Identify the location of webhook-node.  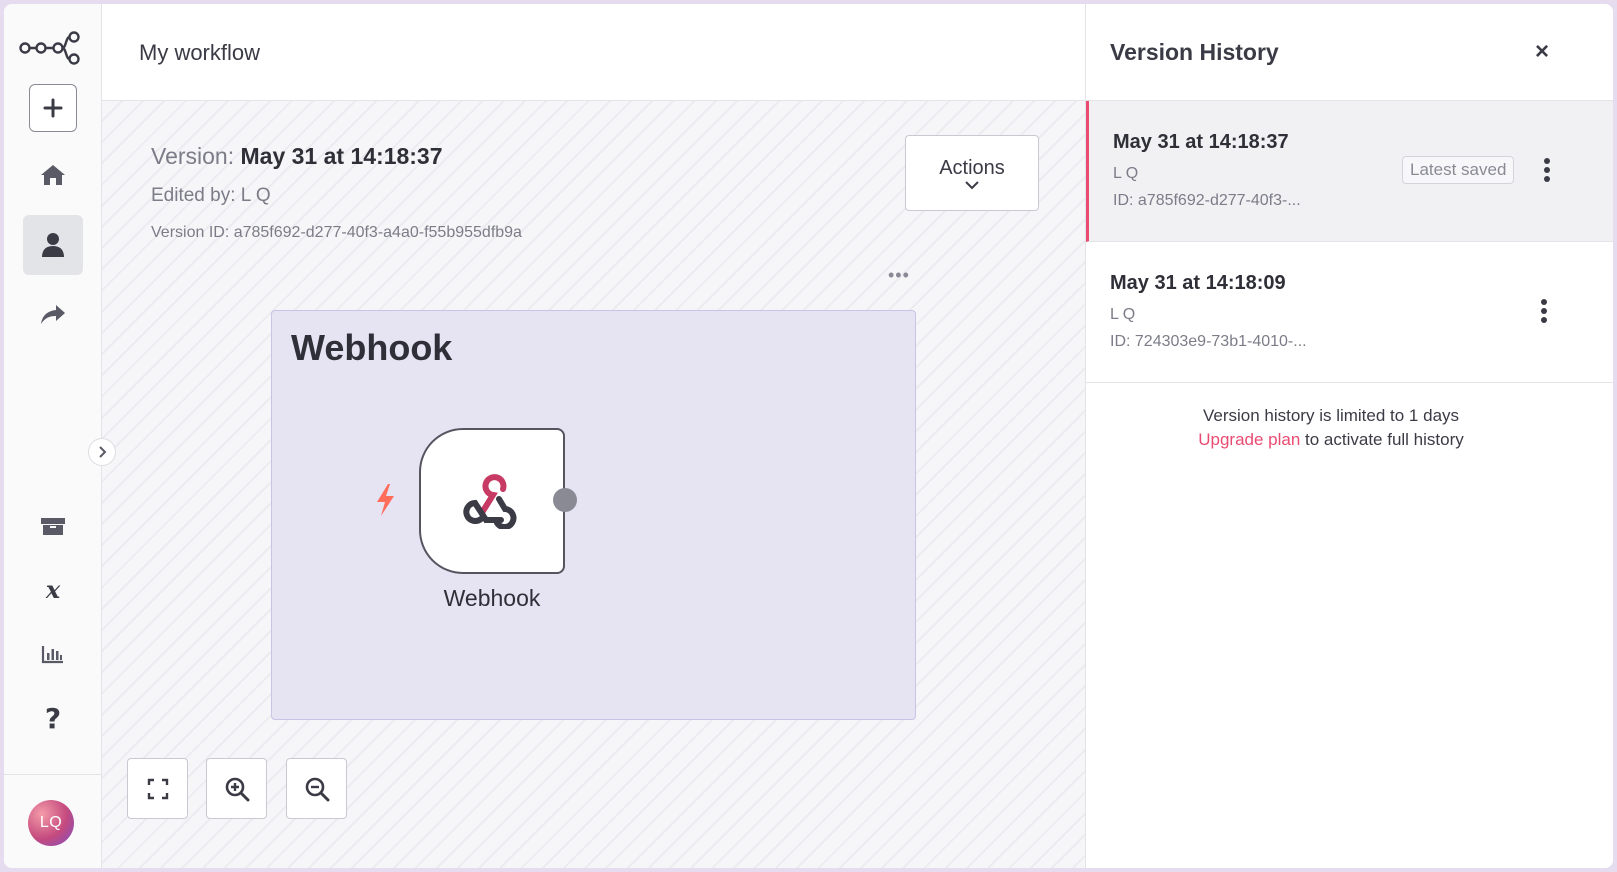
(492, 501).